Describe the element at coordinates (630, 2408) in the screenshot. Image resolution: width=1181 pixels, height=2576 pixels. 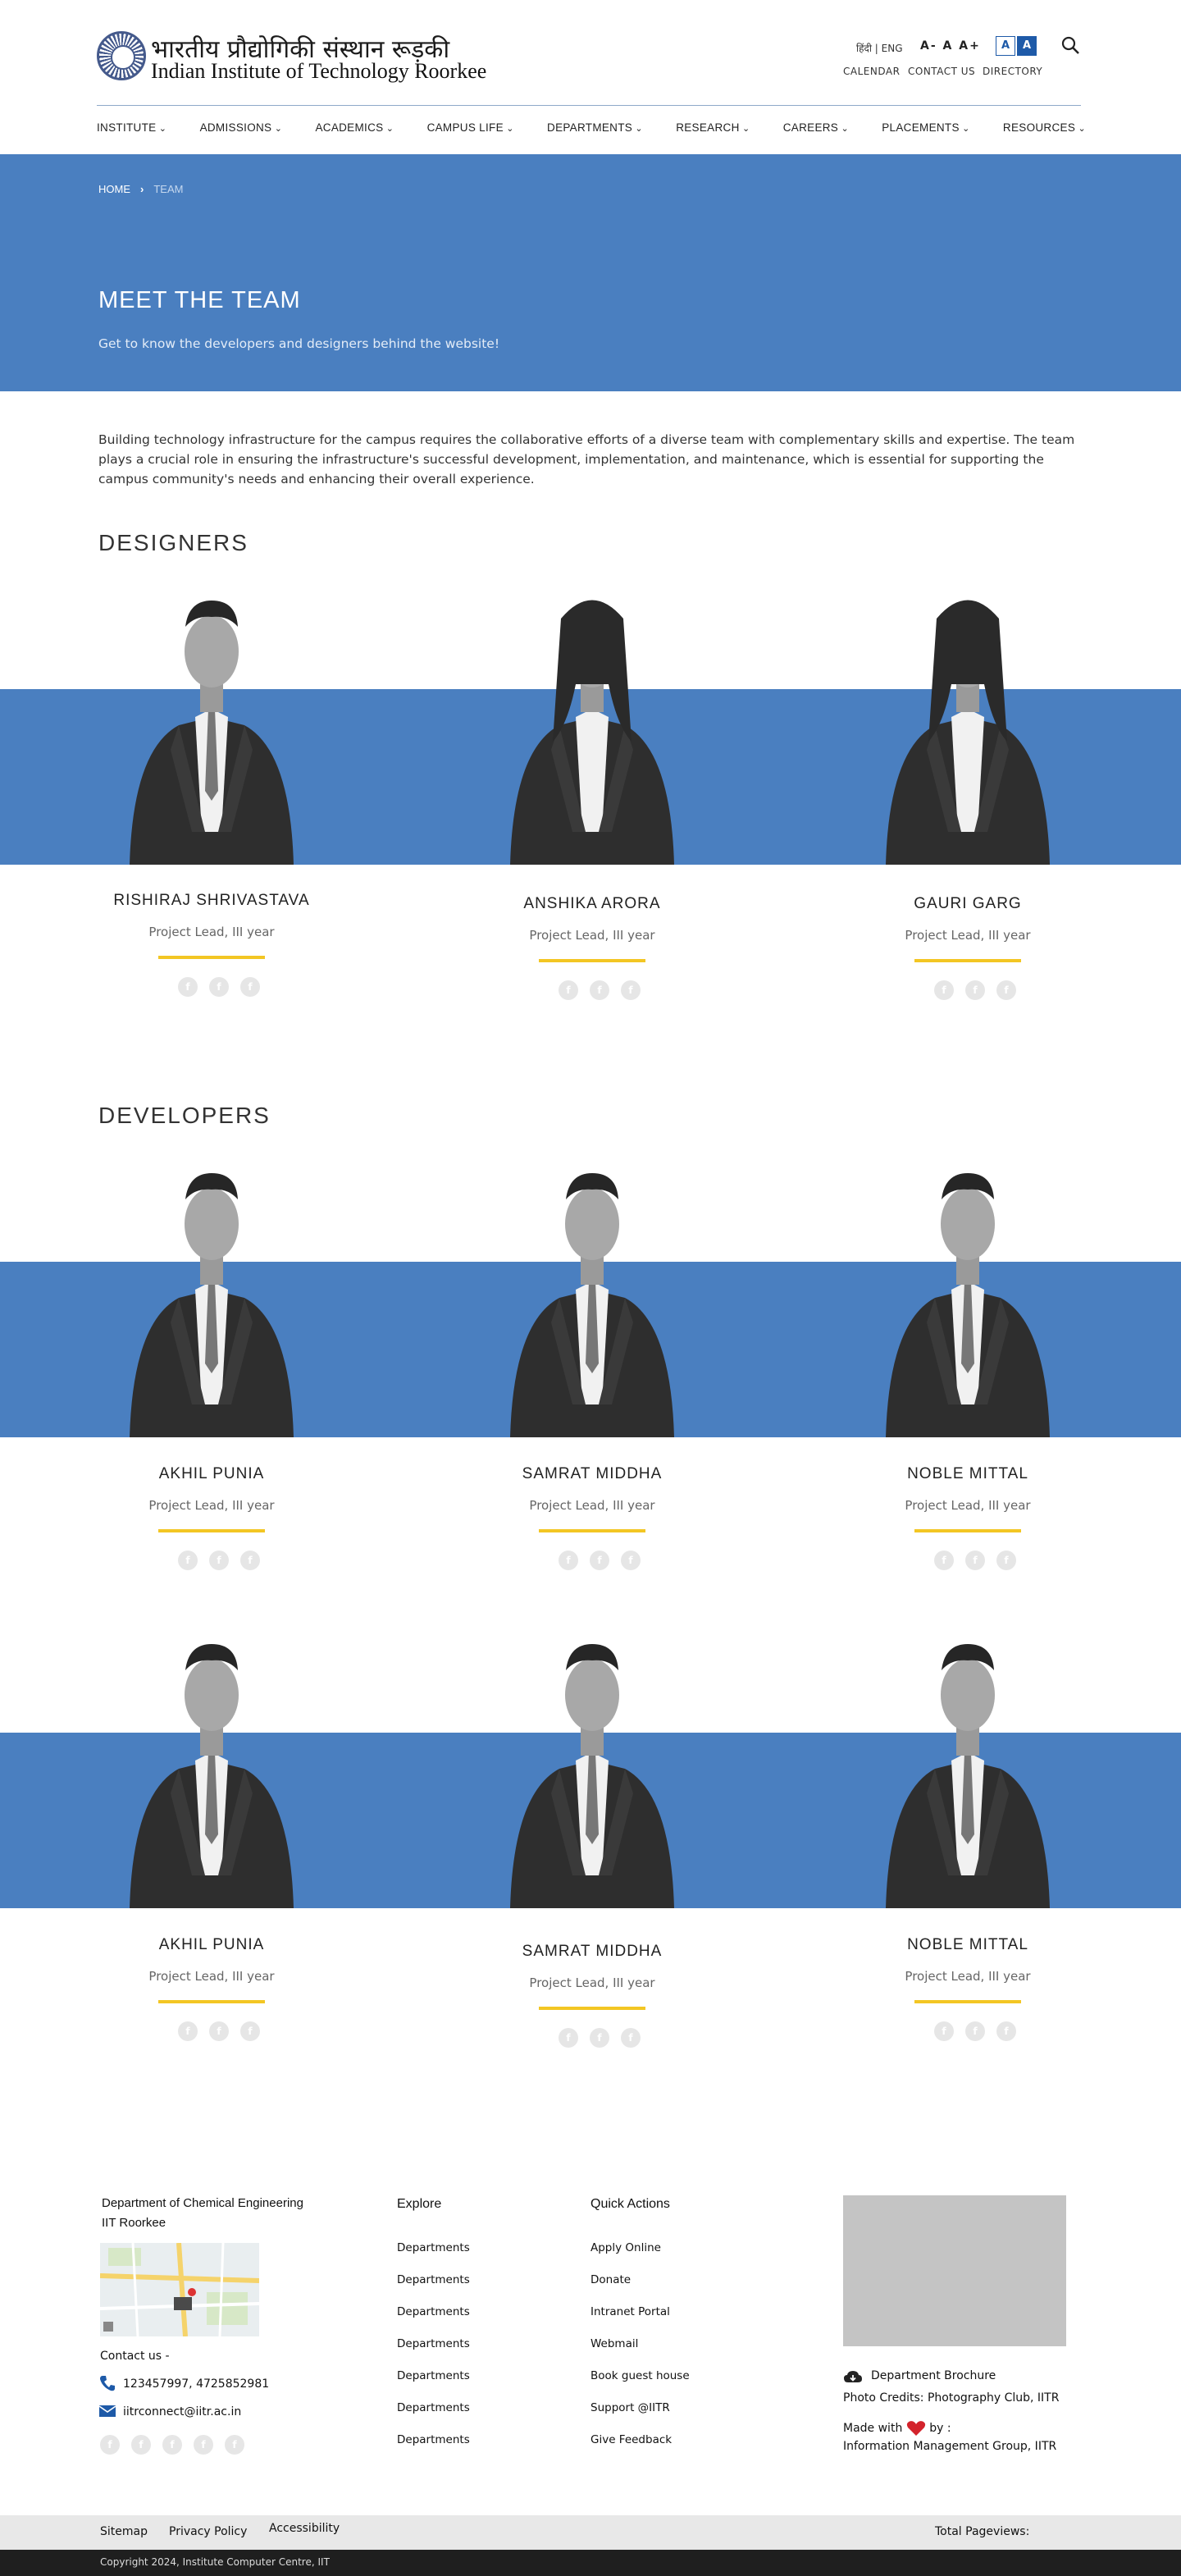
I see `footer-quick-link: Support @IITR` at that location.